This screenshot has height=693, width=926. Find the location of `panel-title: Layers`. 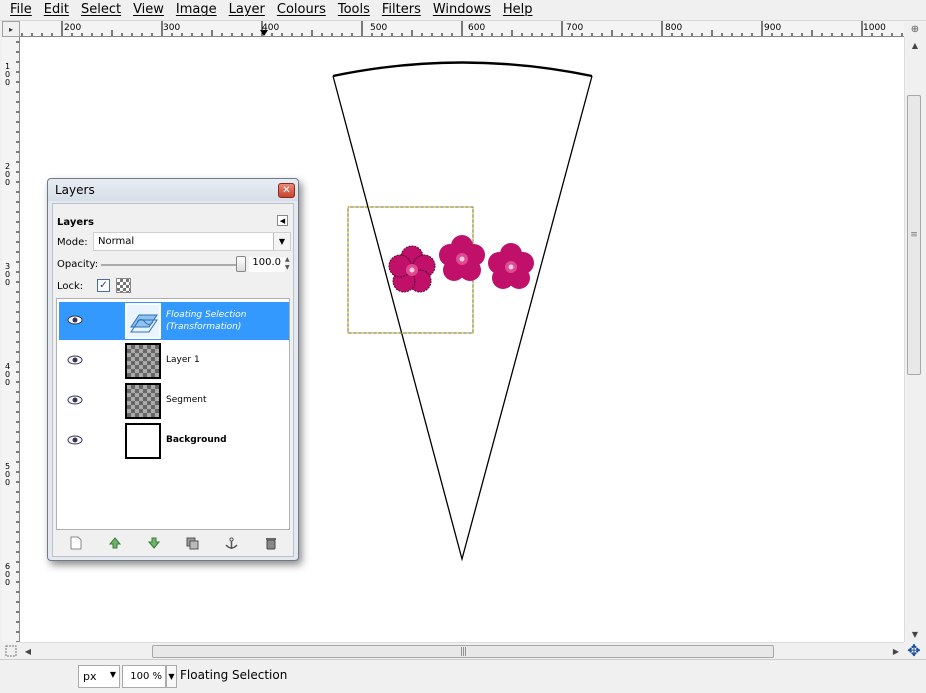

panel-title: Layers is located at coordinates (75, 222).